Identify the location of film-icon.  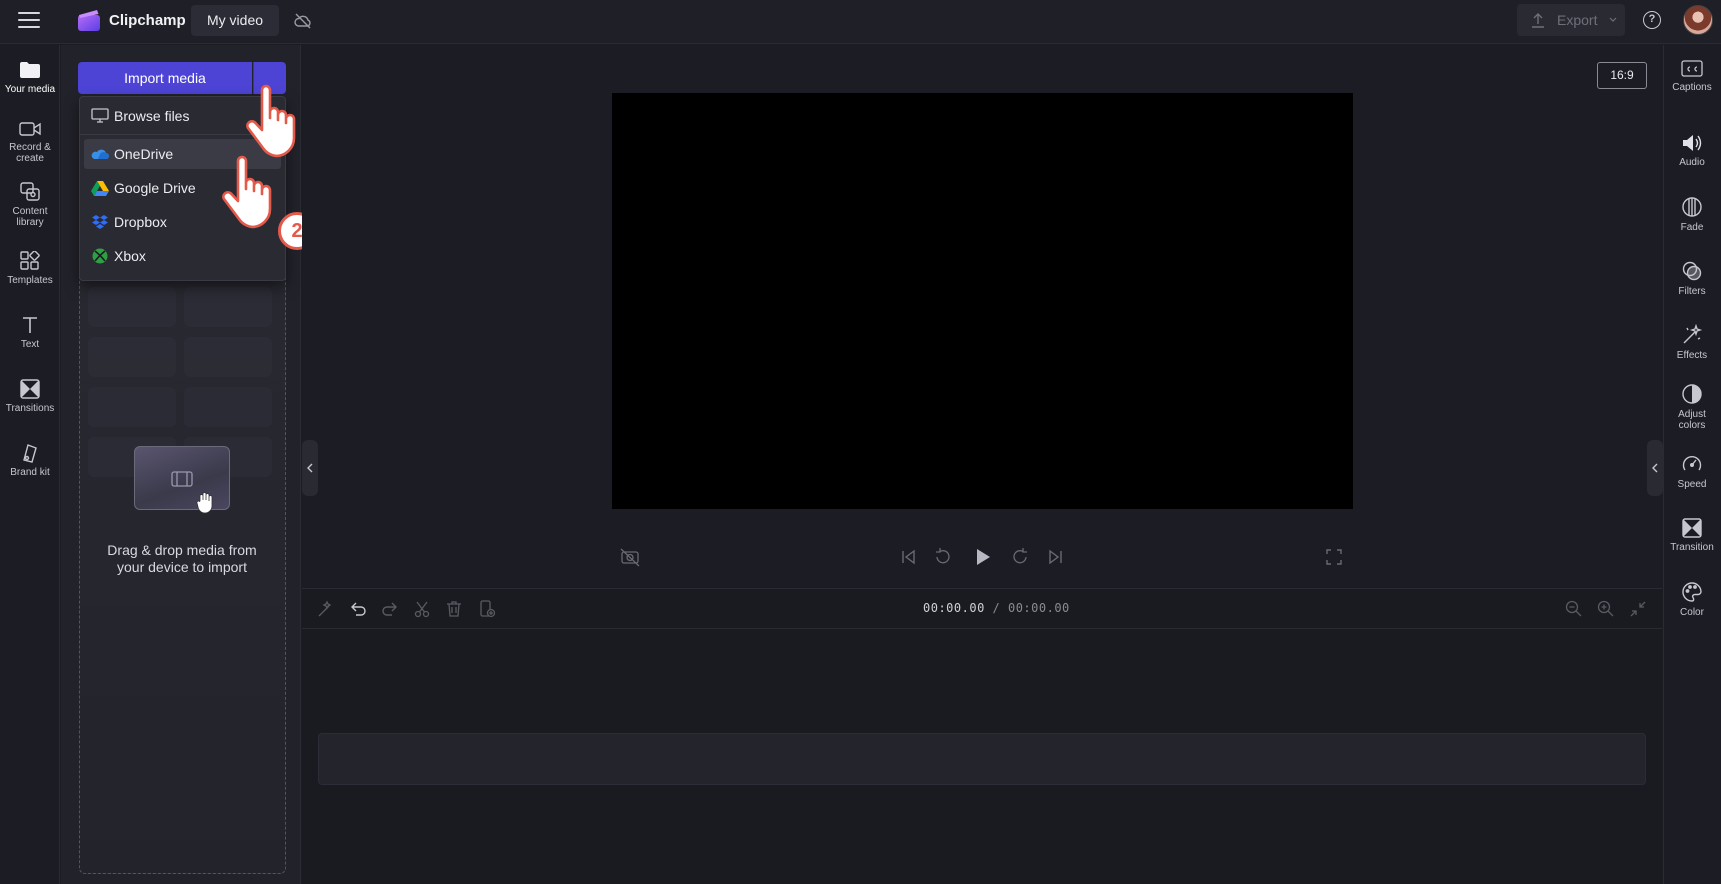
(182, 479).